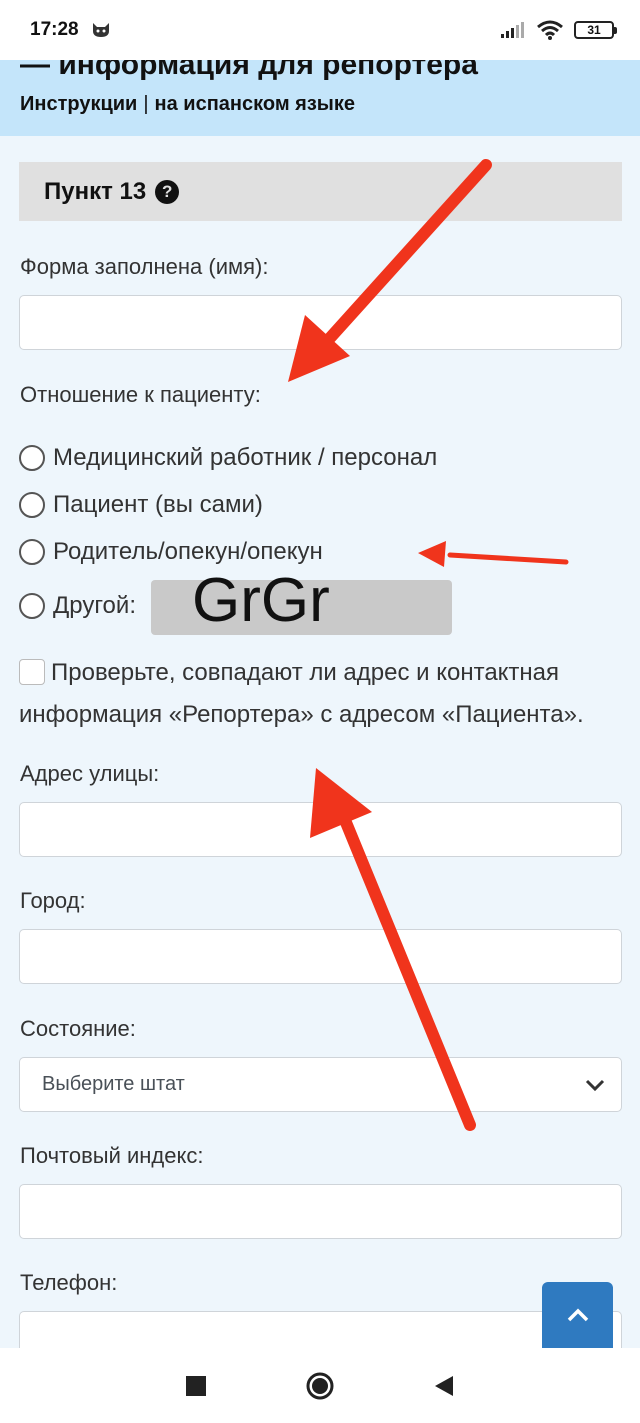 The width and height of the screenshot is (640, 1423). Describe the element at coordinates (320, 1211) in the screenshot. I see `zip-input` at that location.